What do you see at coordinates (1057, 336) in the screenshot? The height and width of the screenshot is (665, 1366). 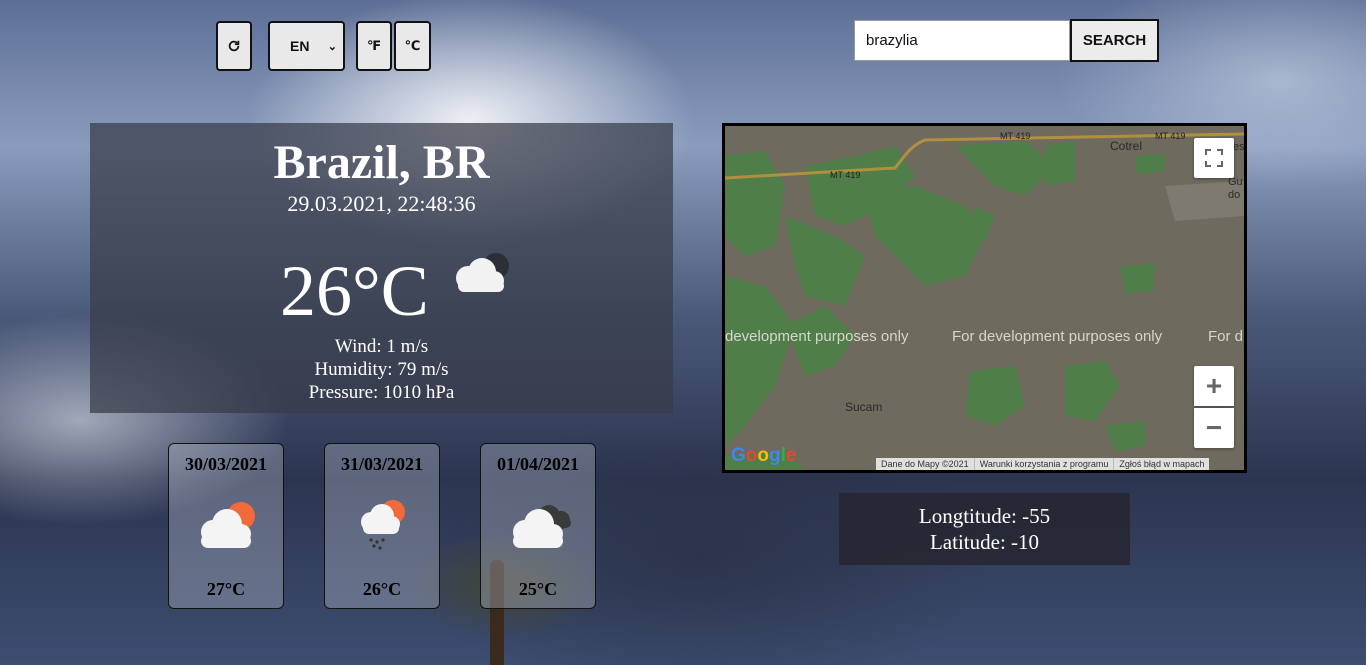 I see `map-watermark-text: For development purposes only` at bounding box center [1057, 336].